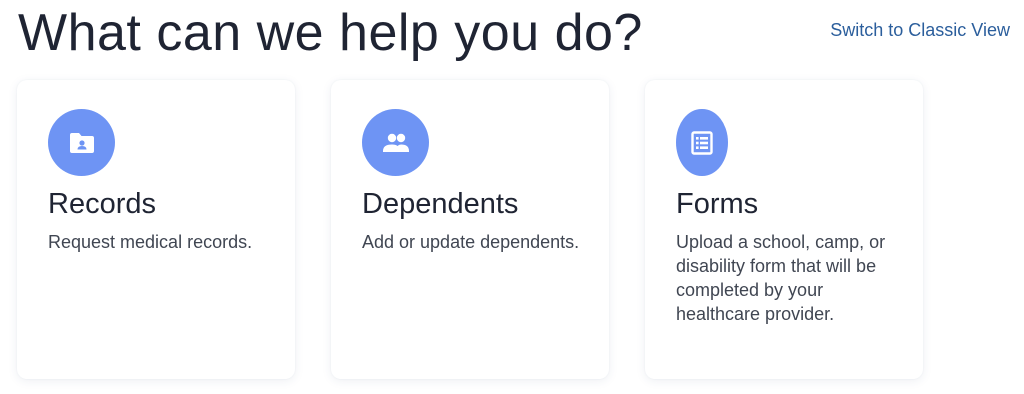  Describe the element at coordinates (702, 142) in the screenshot. I see `form-list-icon` at that location.